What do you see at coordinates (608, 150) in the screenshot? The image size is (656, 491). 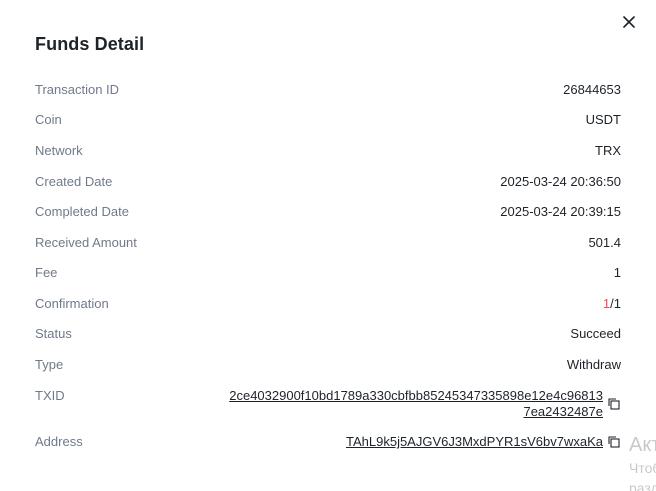 I see `network-value: TRX` at bounding box center [608, 150].